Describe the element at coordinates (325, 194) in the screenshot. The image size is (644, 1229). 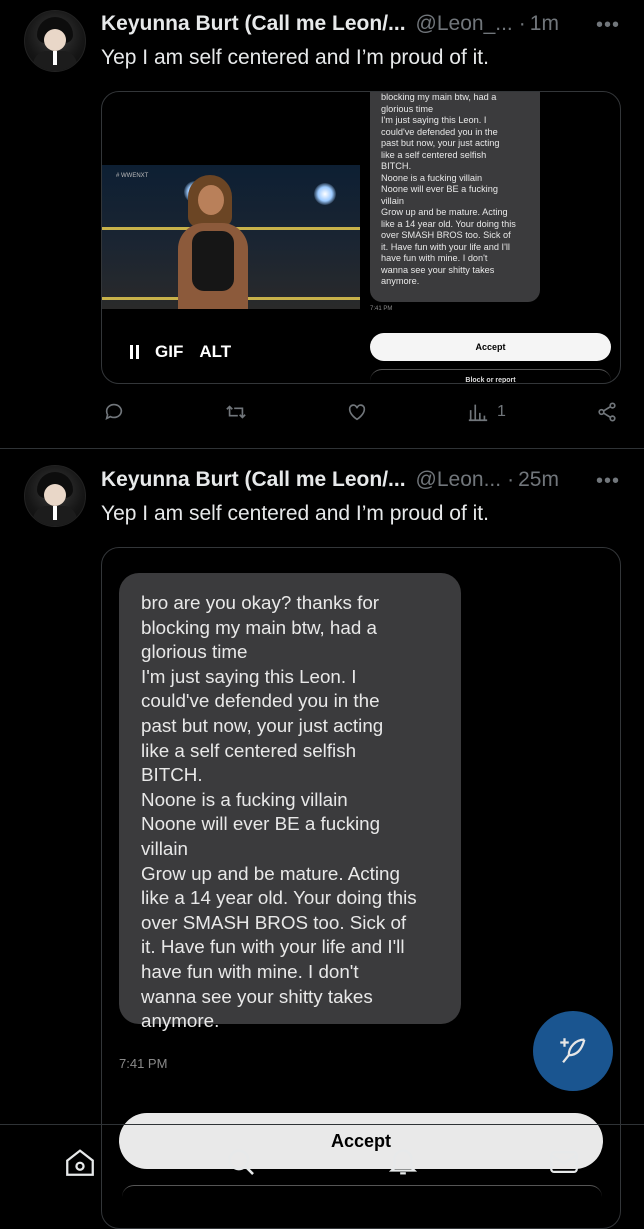
I see `stage-light` at that location.